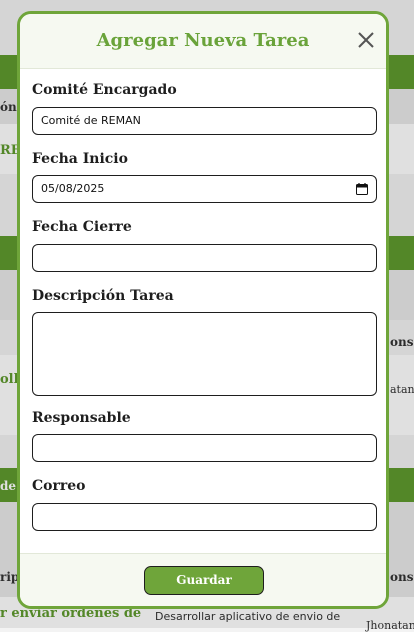 This screenshot has width=414, height=632. I want to click on committee-field: Comité de REMAN, so click(204, 121).